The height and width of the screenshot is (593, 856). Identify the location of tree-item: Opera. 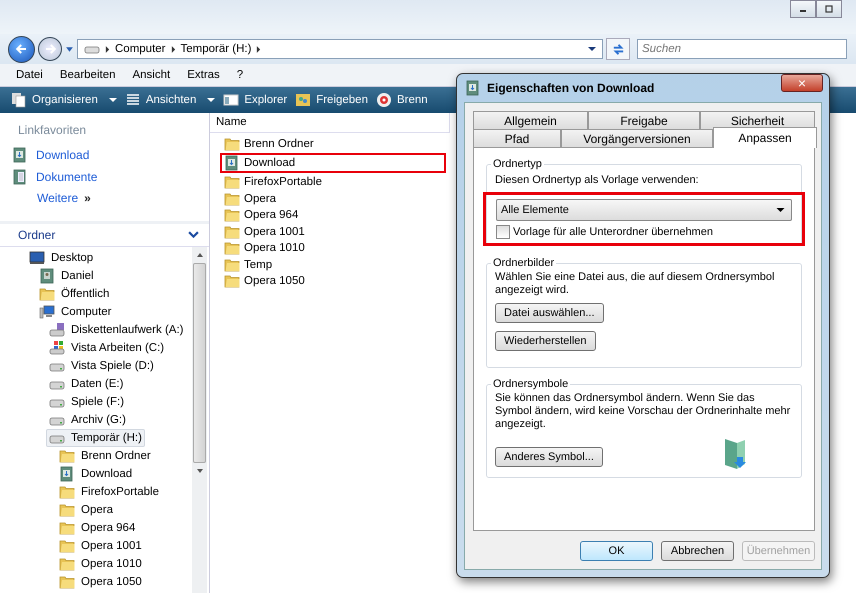
(86, 510).